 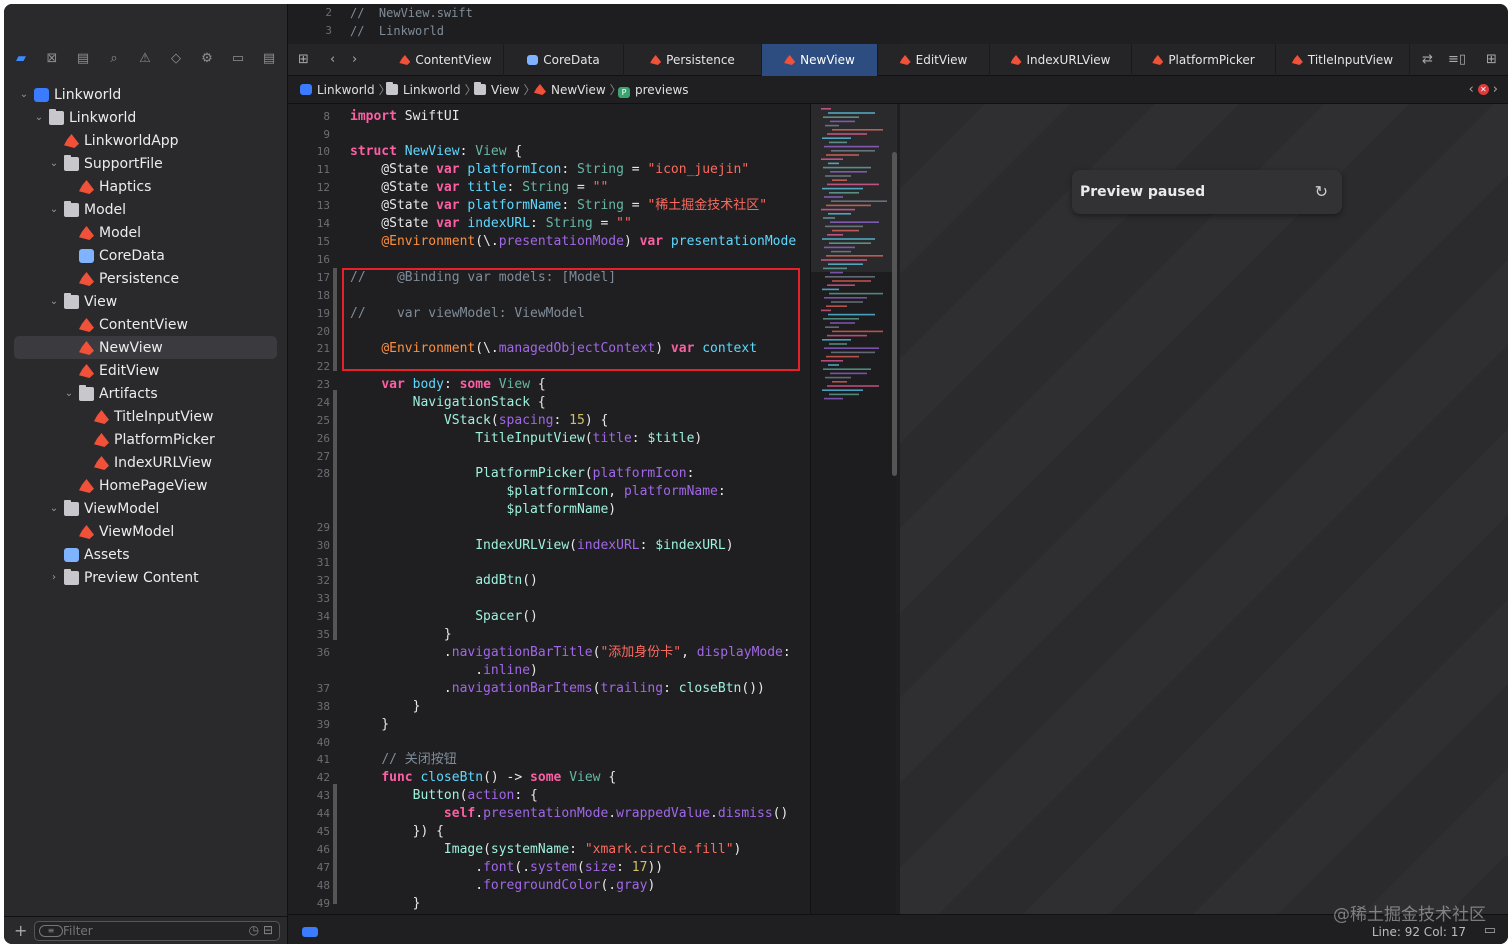 I want to click on tree-item: Haptics, so click(x=146, y=187).